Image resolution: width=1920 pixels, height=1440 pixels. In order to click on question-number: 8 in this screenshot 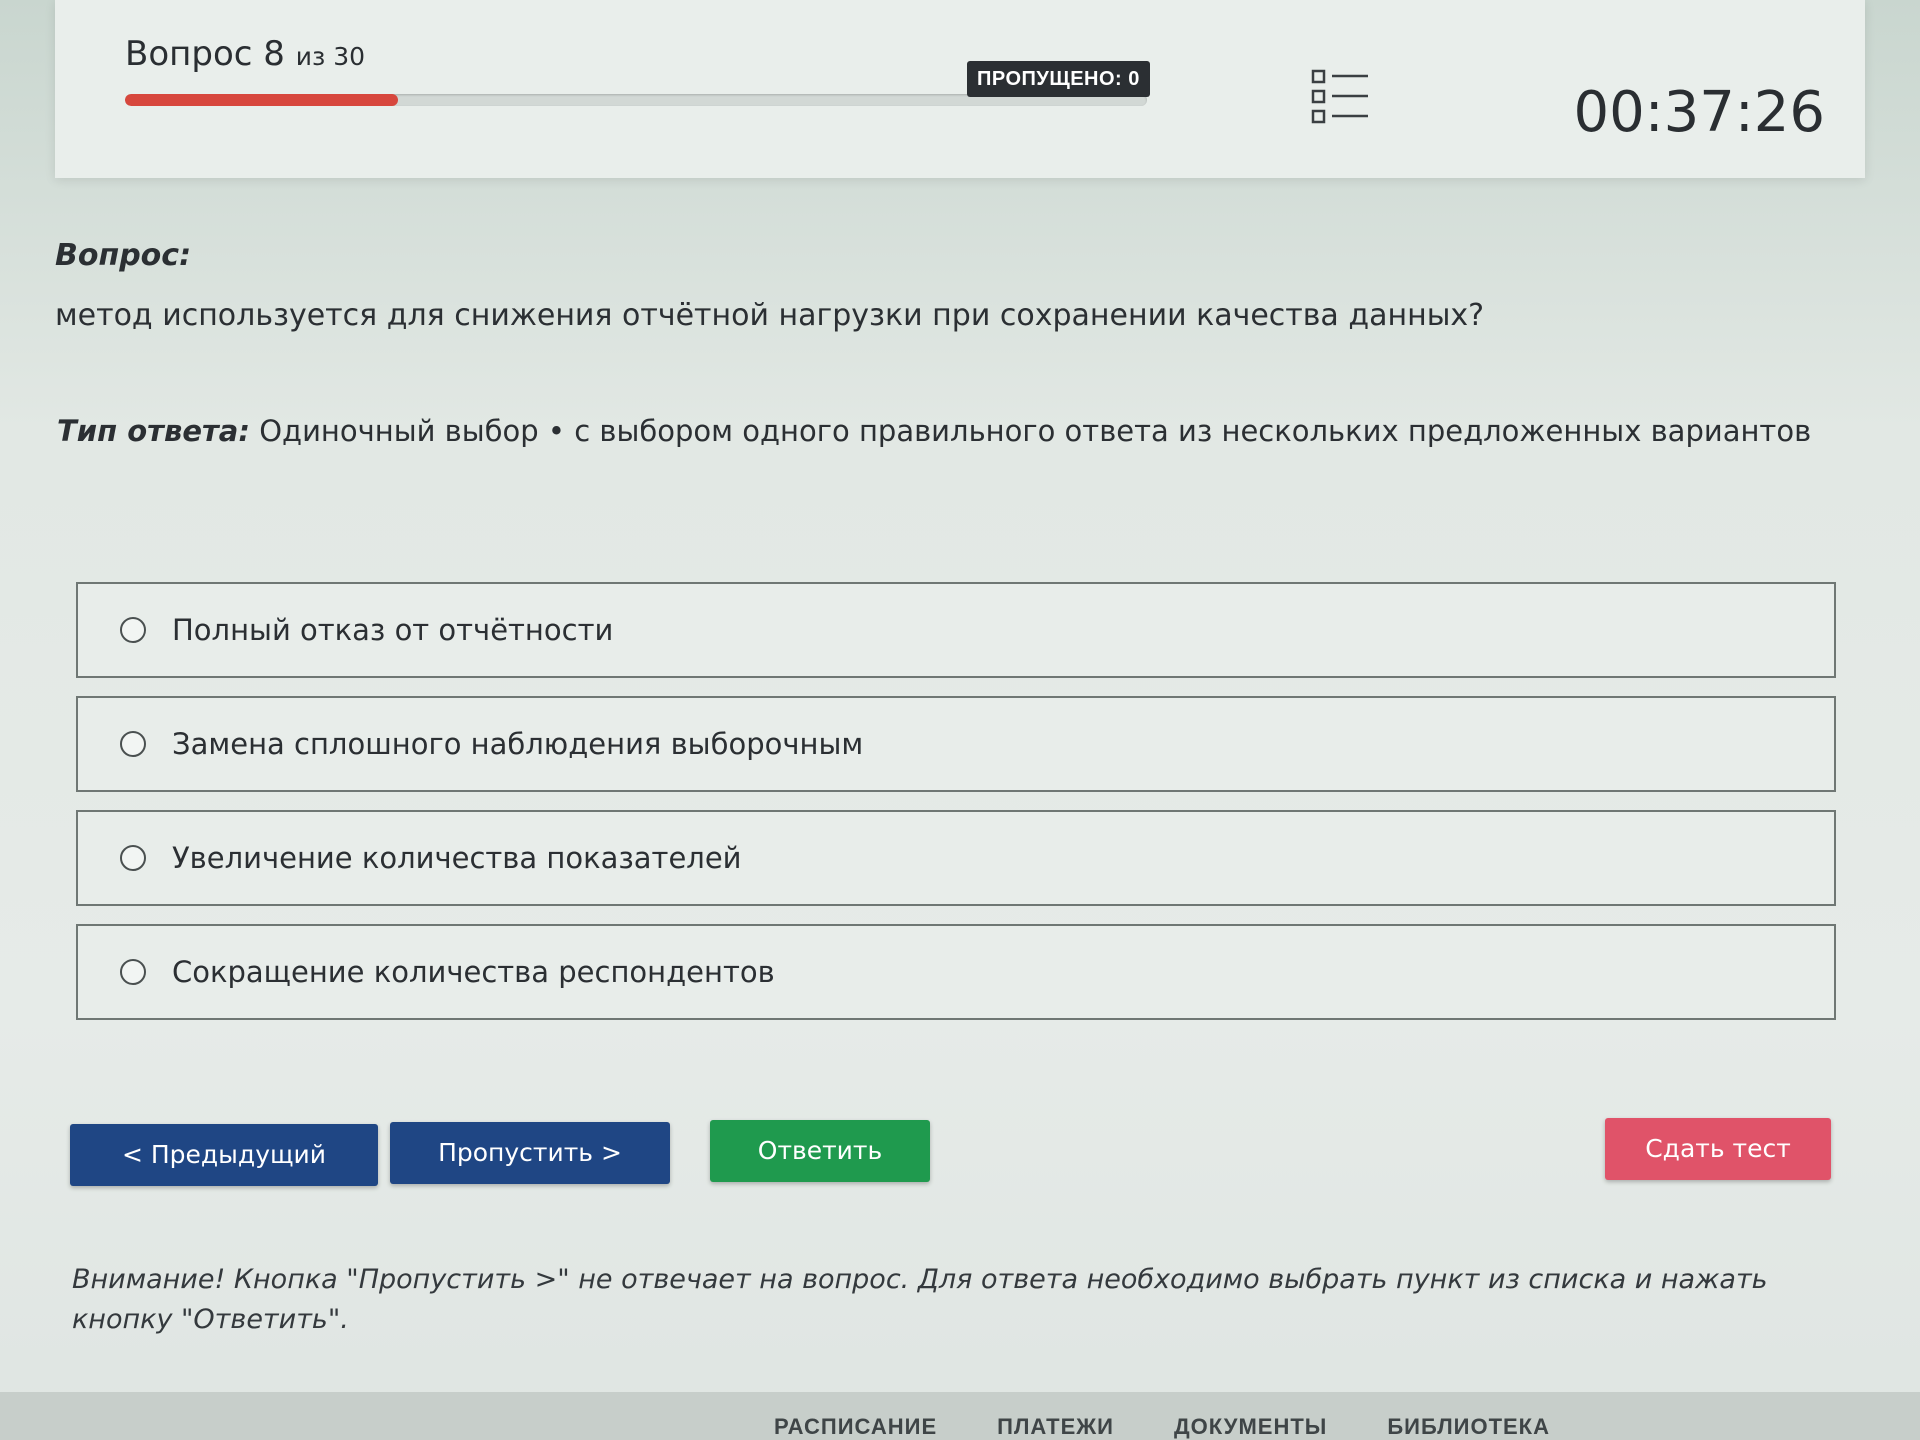, I will do `click(274, 54)`.